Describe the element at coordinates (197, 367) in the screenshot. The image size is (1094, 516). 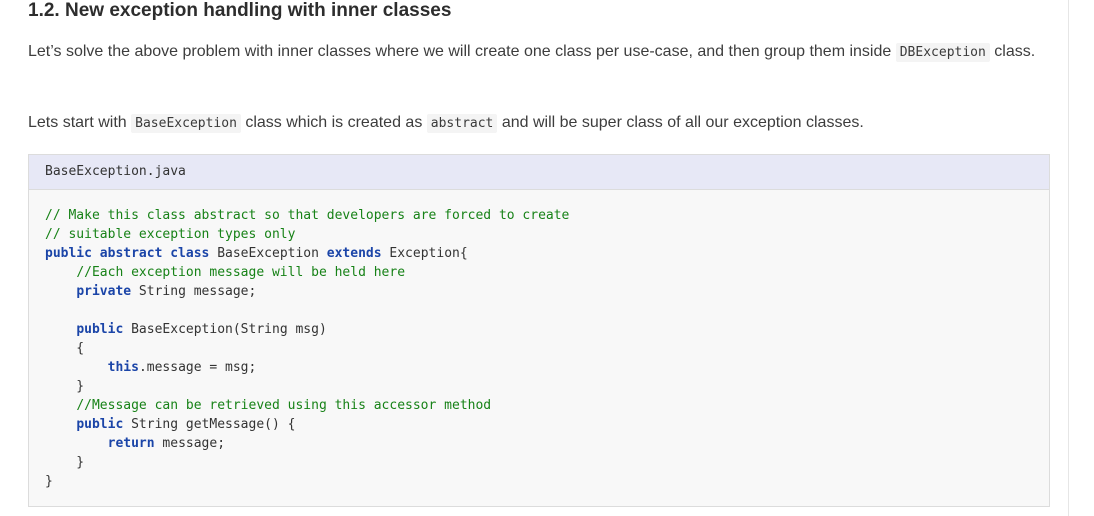
I see `code-text: .message = msg;` at that location.